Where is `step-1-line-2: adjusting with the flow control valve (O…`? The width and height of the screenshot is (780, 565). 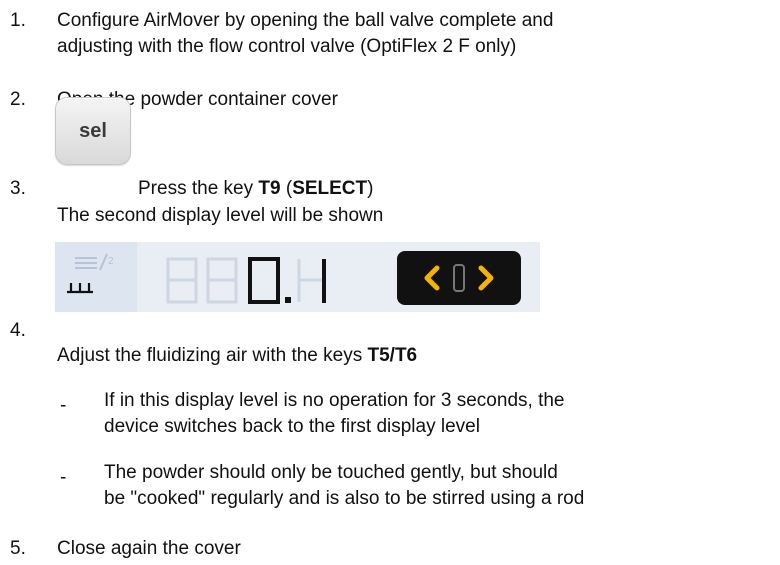 step-1-line-2: adjusting with the flow control valve (O… is located at coordinates (287, 46).